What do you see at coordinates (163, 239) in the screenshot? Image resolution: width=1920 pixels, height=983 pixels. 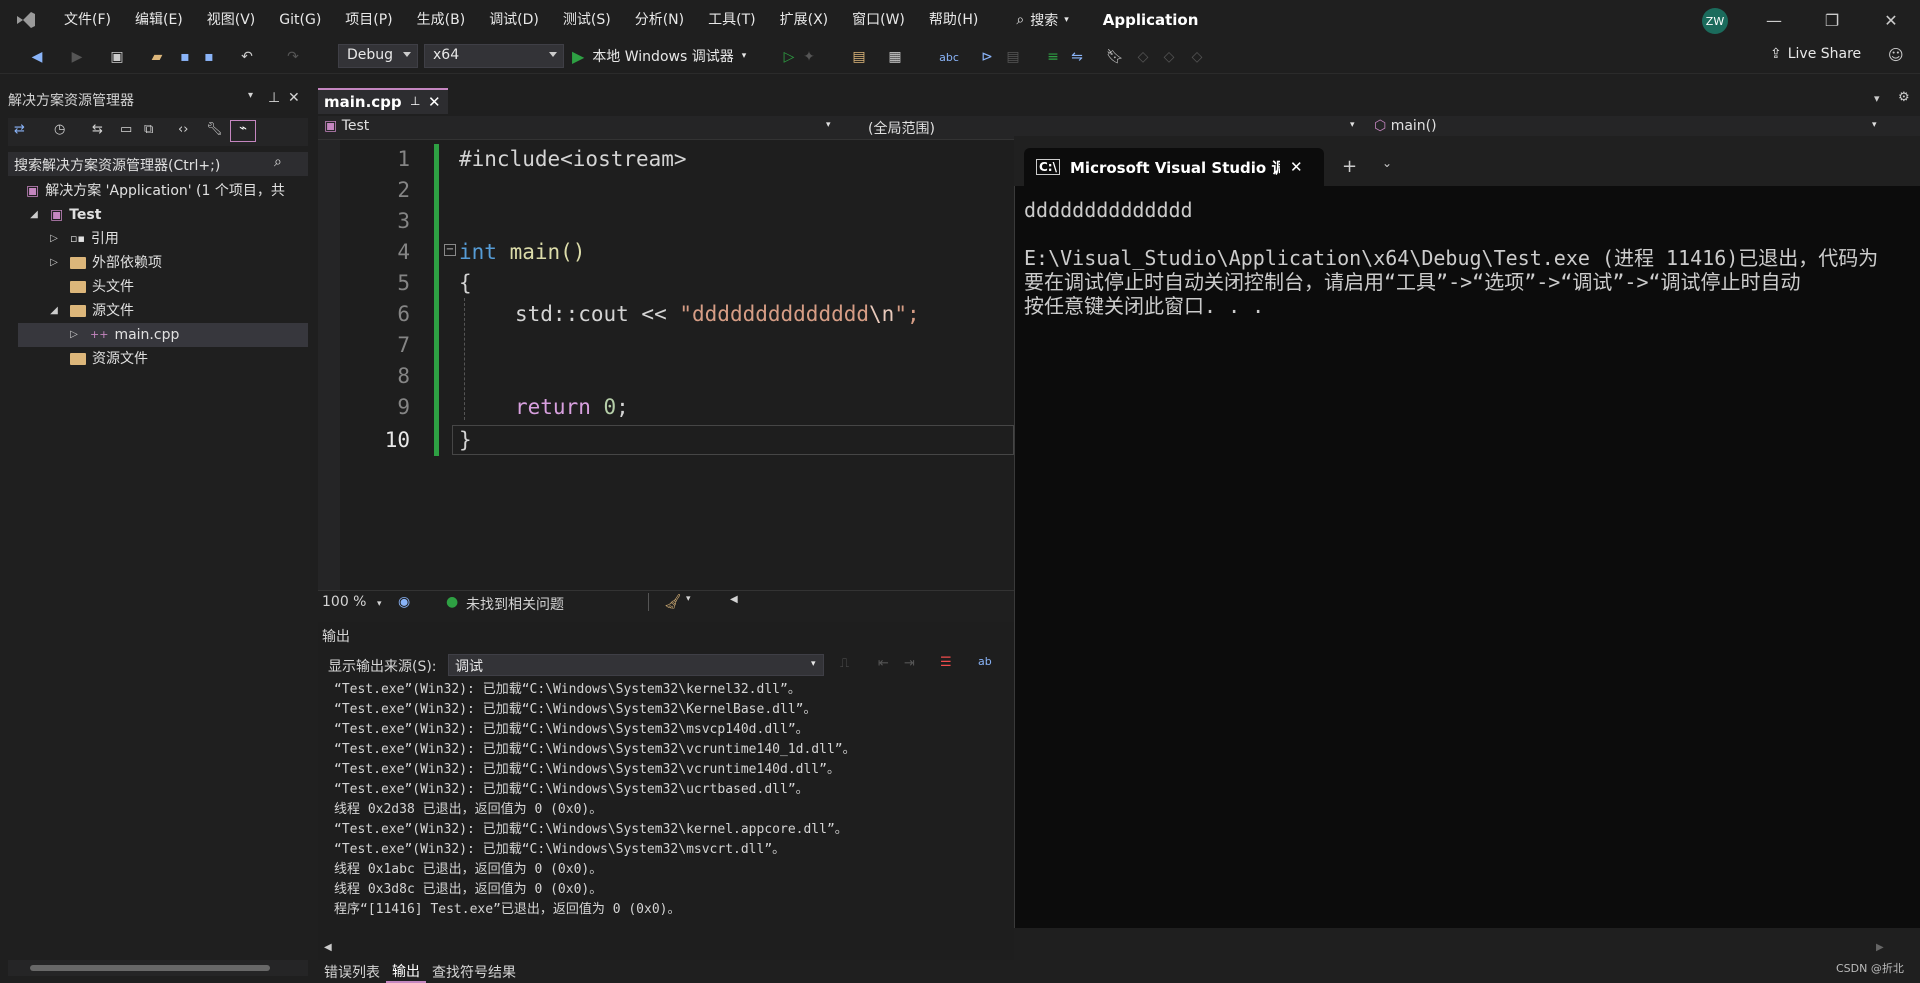 I see `tree-item-references: ▷ ▫▪ 引用` at bounding box center [163, 239].